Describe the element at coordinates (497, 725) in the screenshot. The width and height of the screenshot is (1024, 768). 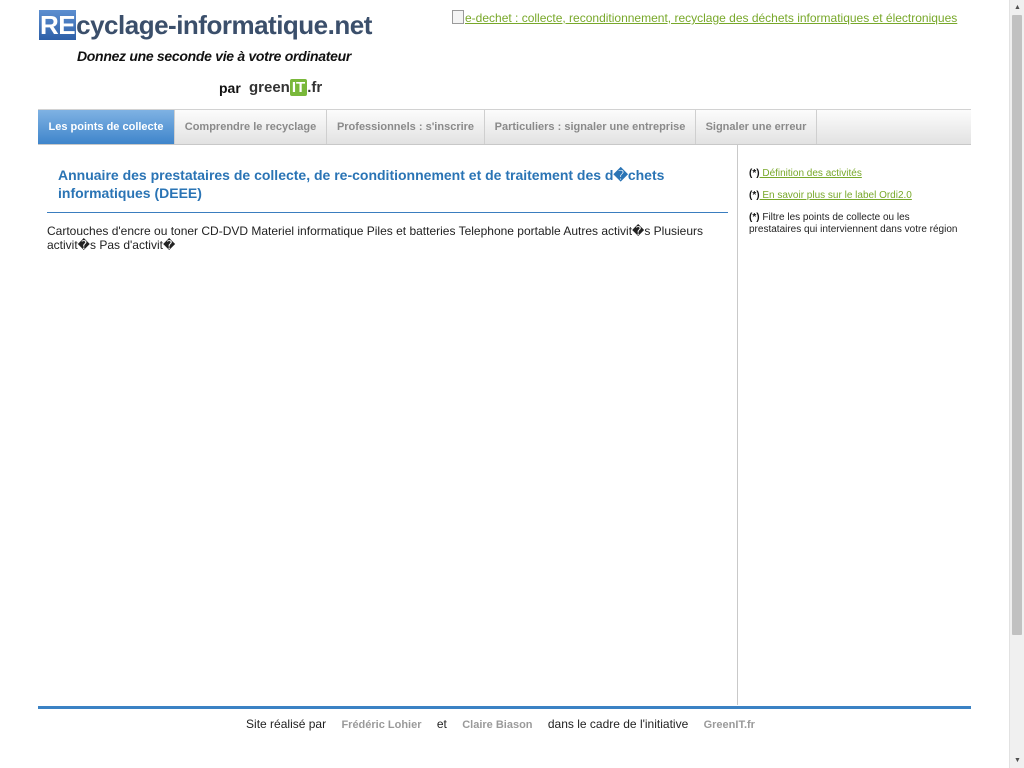
I see `author-claire-biason-link: Claire Biason` at that location.